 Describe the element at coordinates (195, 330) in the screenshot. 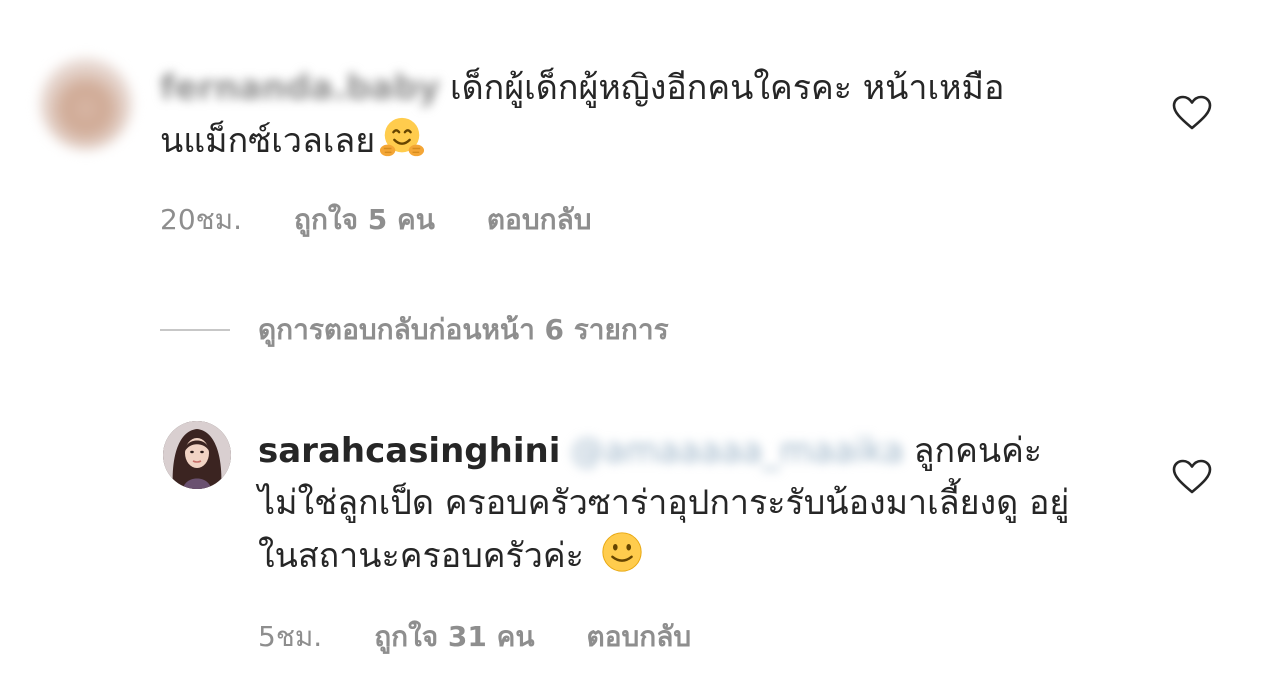

I see `replies-divider-line` at that location.